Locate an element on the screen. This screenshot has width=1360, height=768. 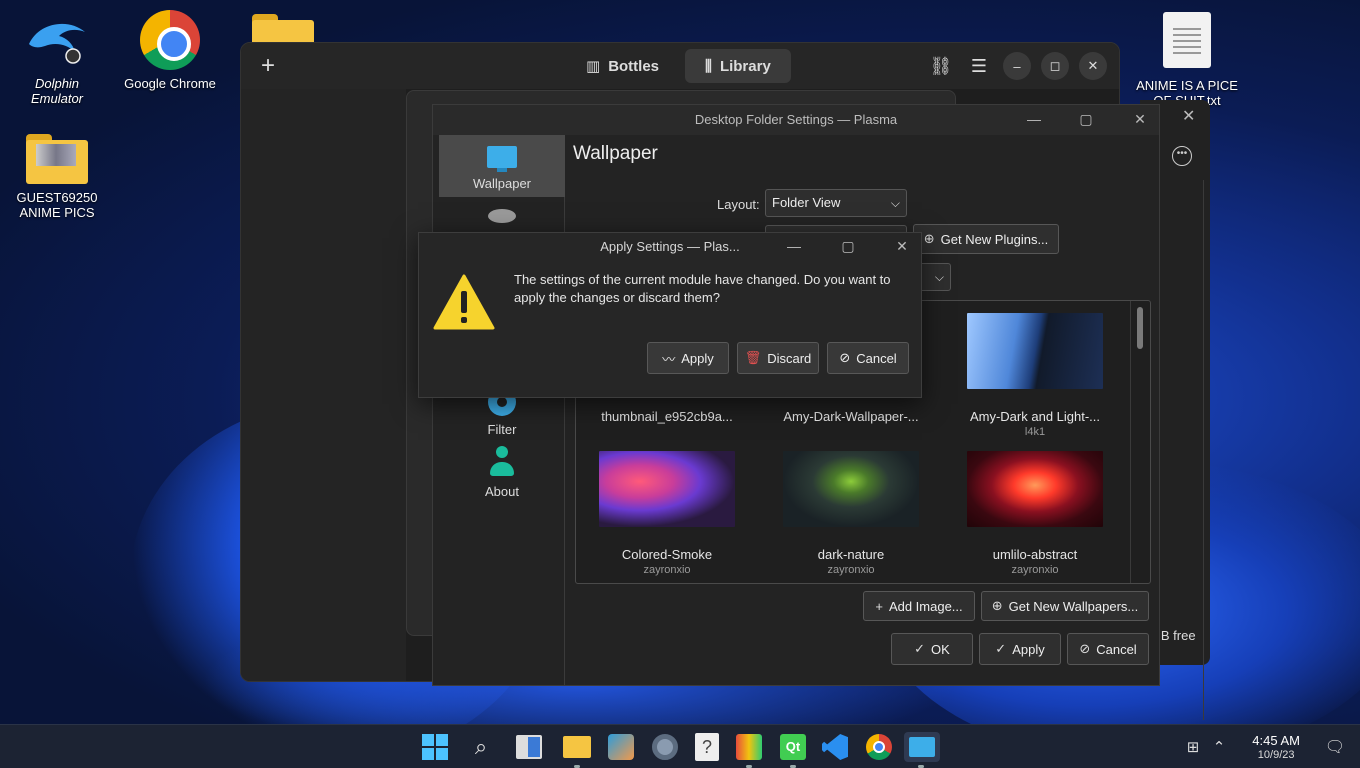
desktop-icon-text-file: ANIME IS A PICE OF SHIT.txt is located at coordinates (1187, 61).